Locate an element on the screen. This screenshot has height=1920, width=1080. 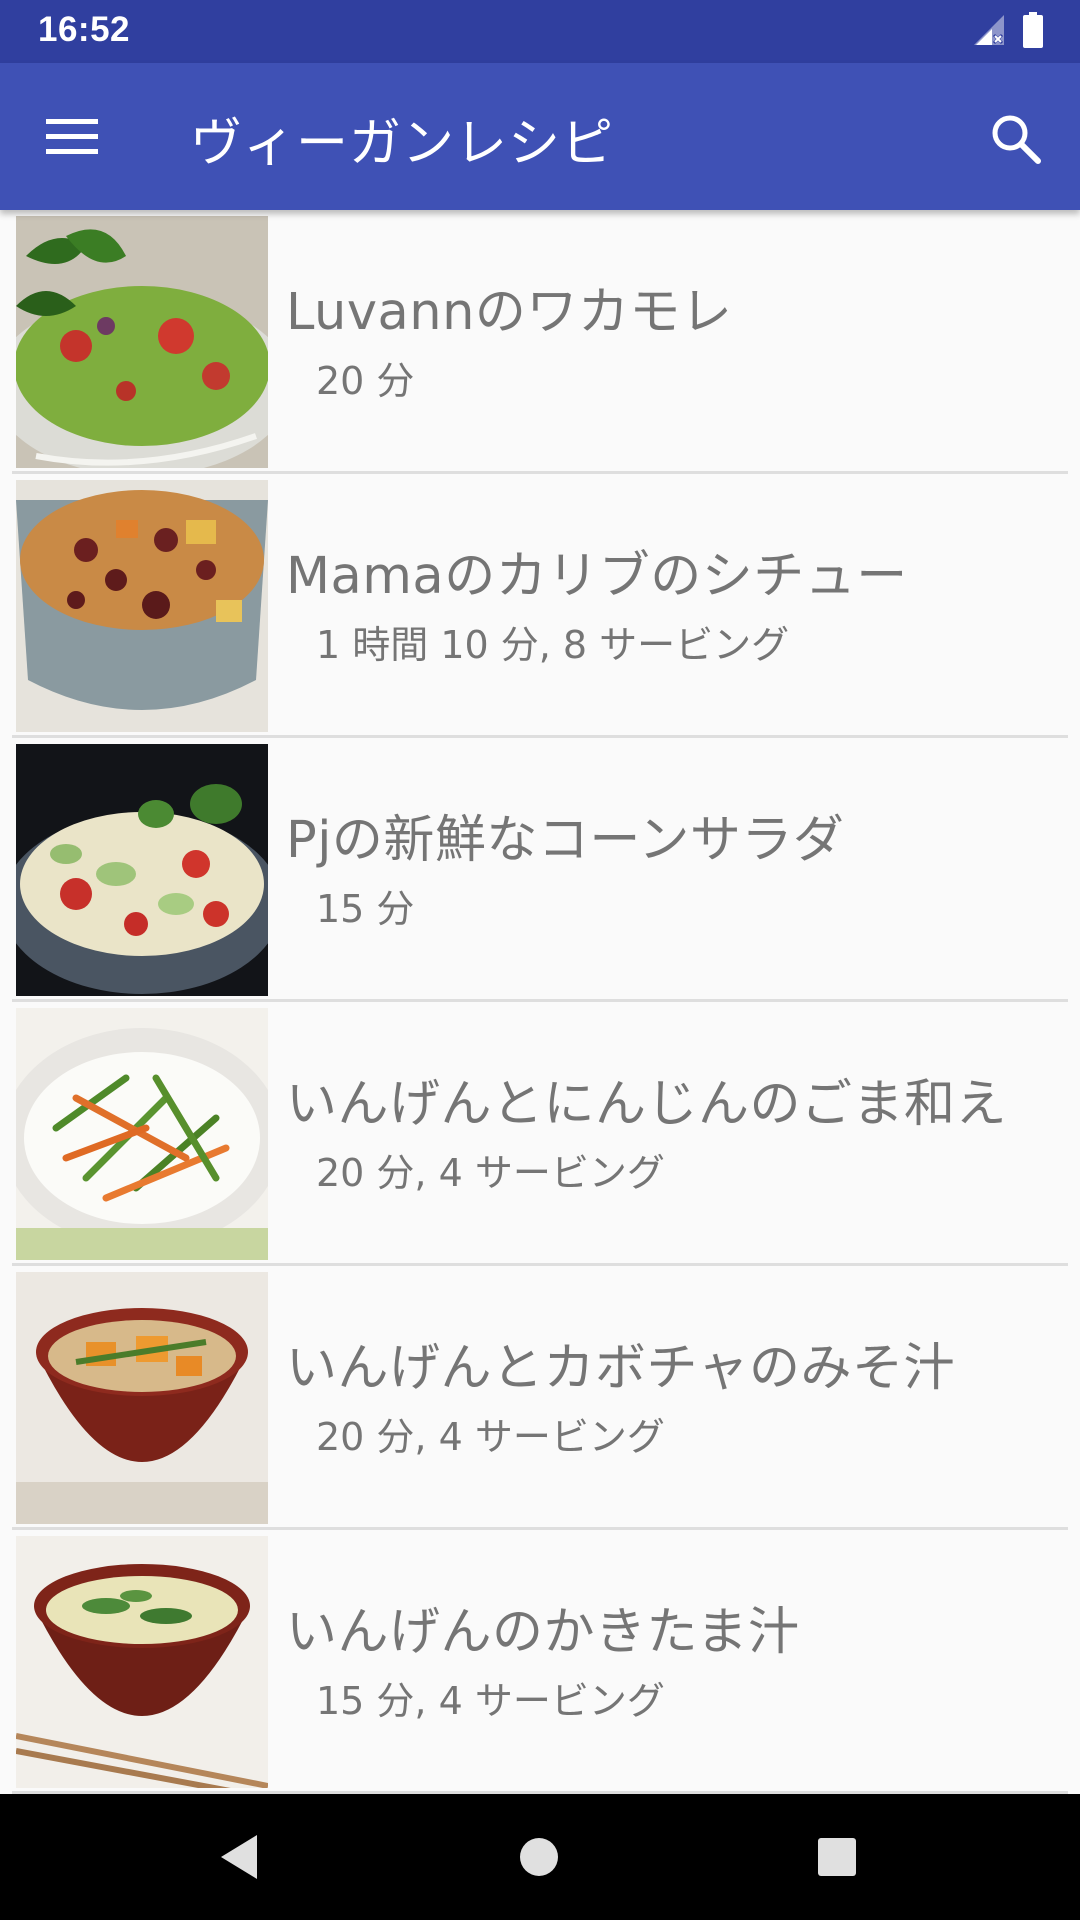
recipe-meta: 15 分 is located at coordinates (365, 909).